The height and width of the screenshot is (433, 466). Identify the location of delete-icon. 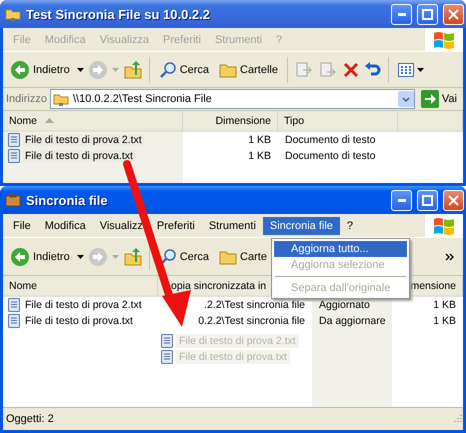
(351, 69).